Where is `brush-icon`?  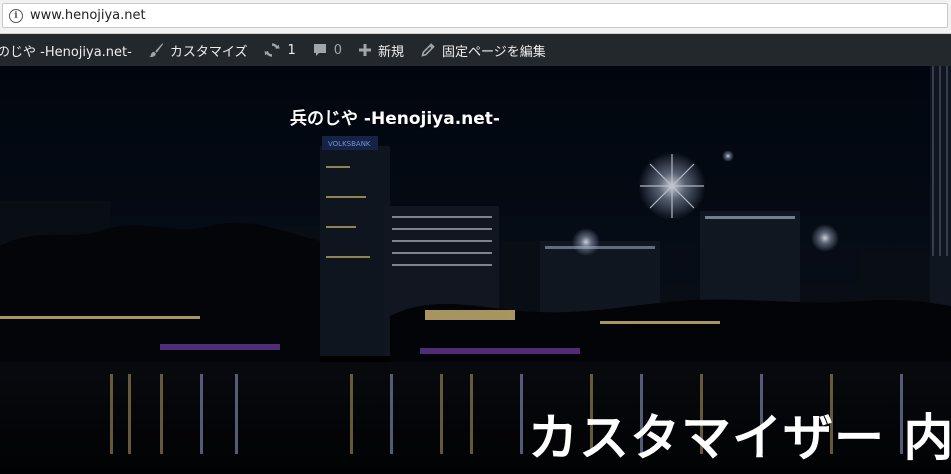
brush-icon is located at coordinates (156, 50).